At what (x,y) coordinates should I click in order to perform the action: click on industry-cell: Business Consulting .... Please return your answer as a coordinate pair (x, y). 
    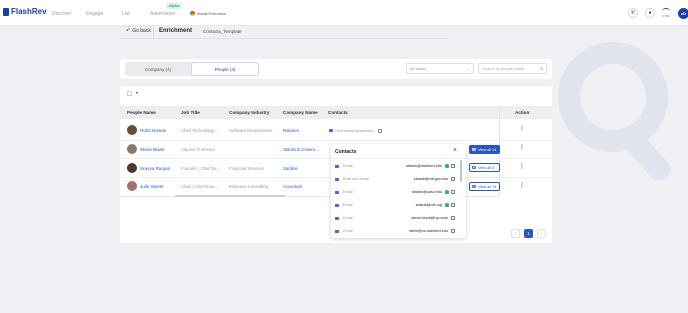
    Looking at the image, I should click on (251, 186).